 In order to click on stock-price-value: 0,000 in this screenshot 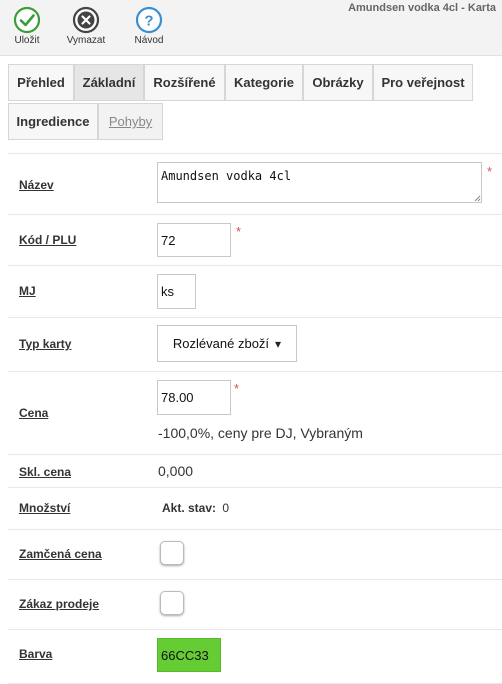, I will do `click(176, 471)`.